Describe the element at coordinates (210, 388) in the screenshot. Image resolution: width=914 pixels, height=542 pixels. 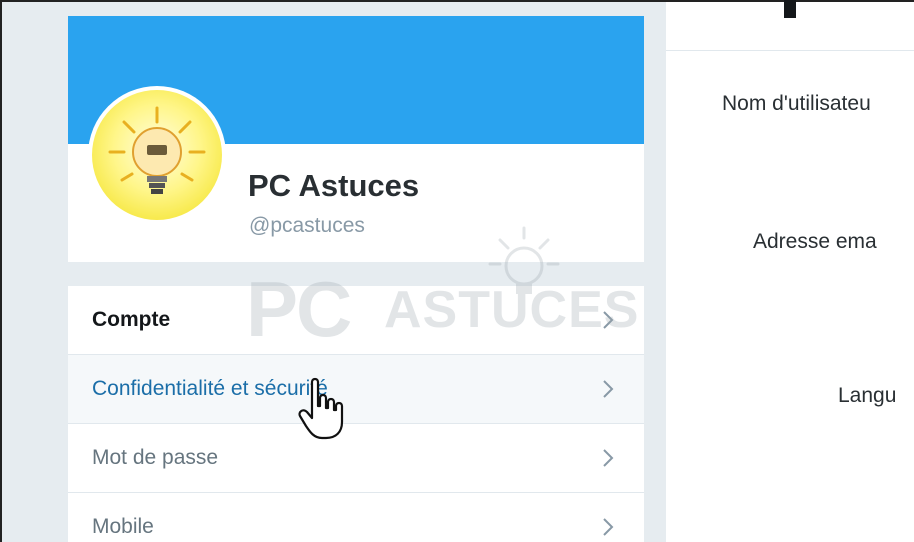
I see `menu-item-label: Confidentialité et sécurité` at that location.